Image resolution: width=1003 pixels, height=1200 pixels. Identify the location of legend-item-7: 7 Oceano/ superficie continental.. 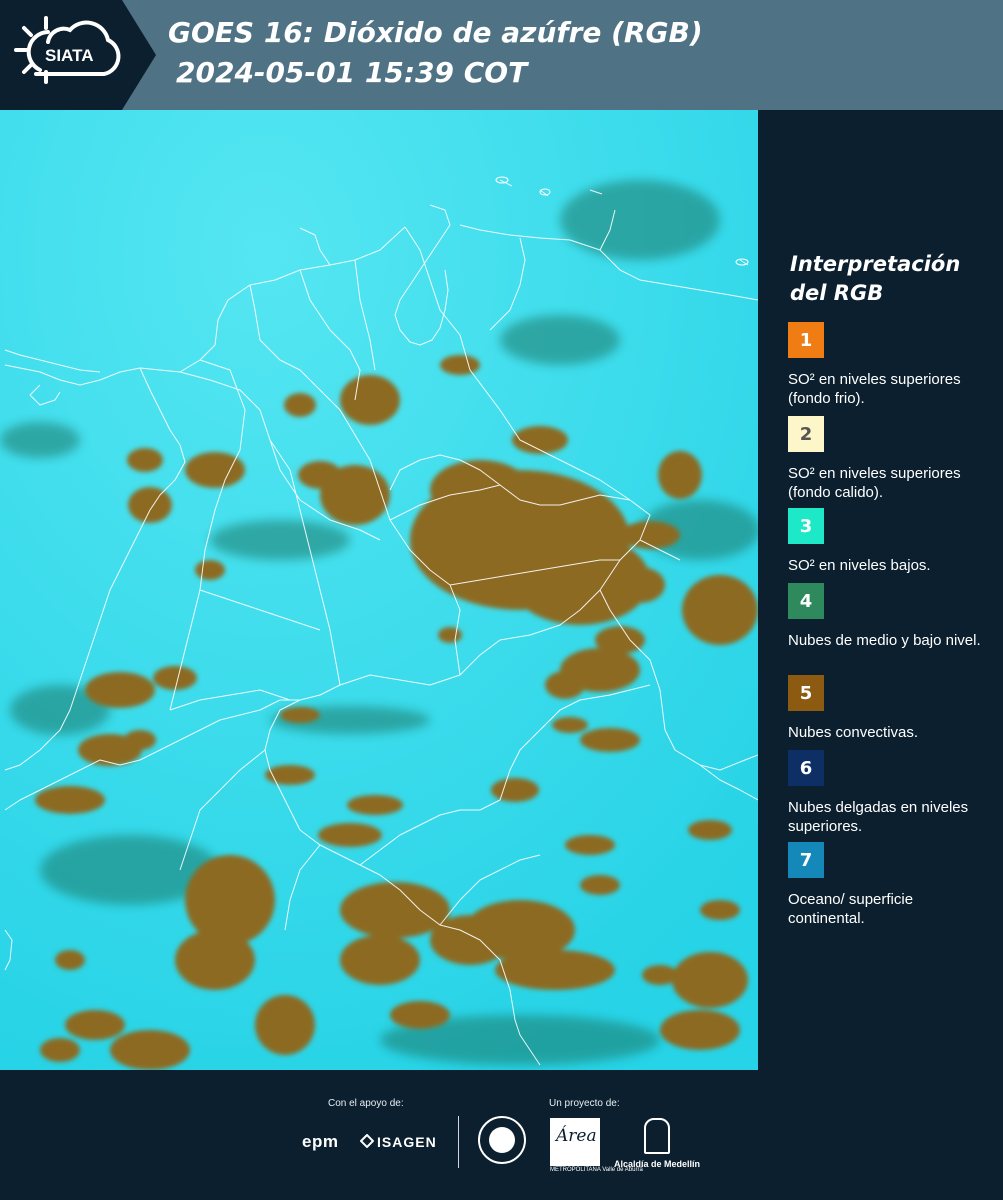
(890, 885).